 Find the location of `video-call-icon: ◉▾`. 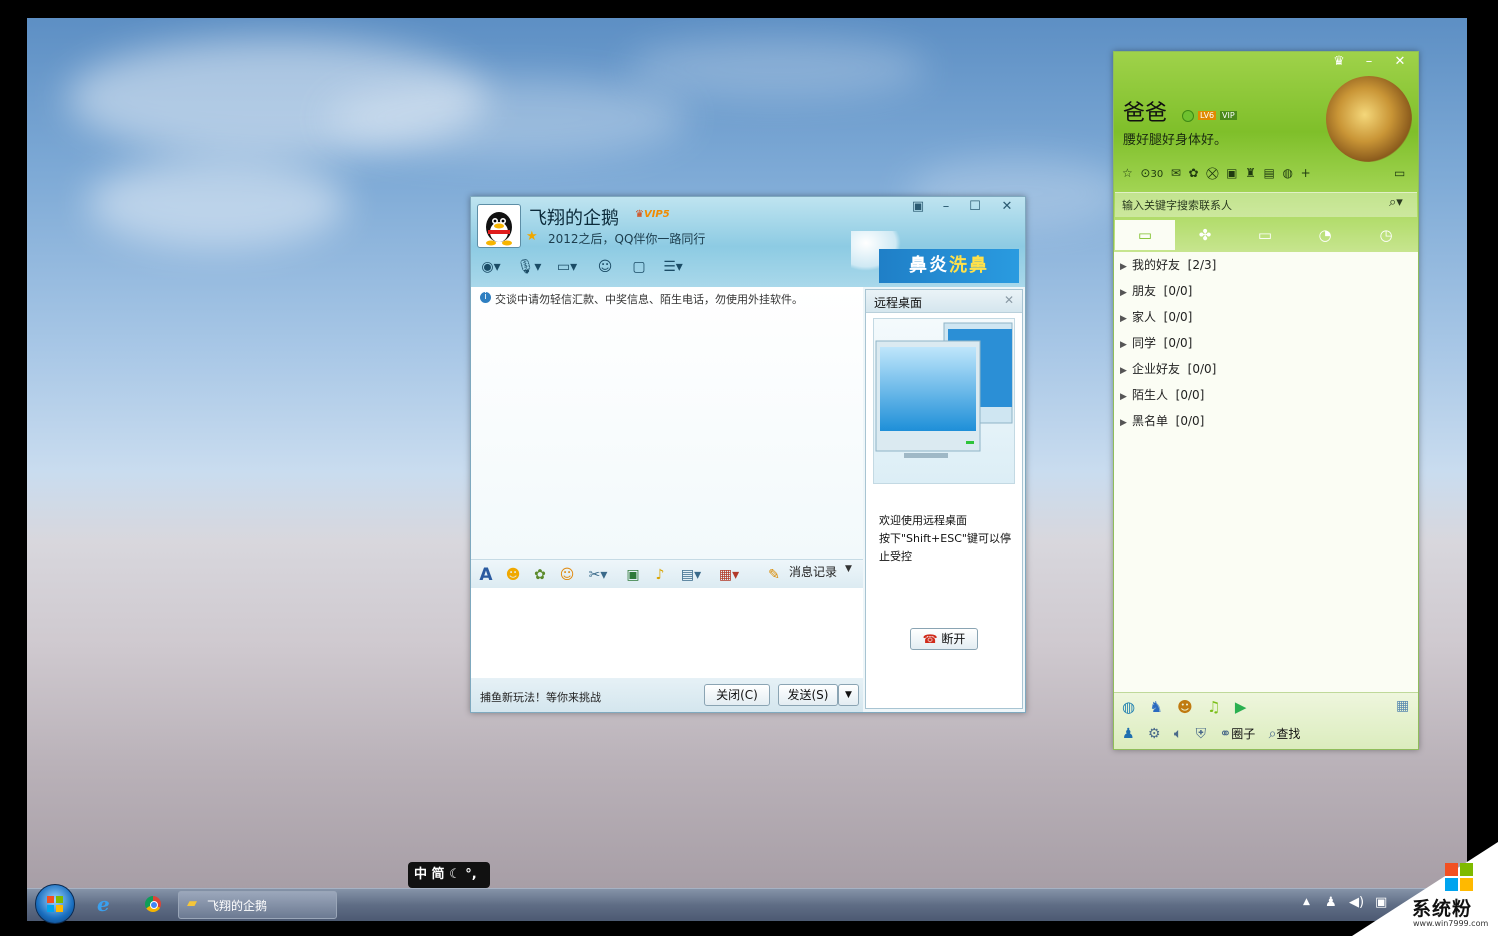

video-call-icon: ◉▾ is located at coordinates (491, 267).